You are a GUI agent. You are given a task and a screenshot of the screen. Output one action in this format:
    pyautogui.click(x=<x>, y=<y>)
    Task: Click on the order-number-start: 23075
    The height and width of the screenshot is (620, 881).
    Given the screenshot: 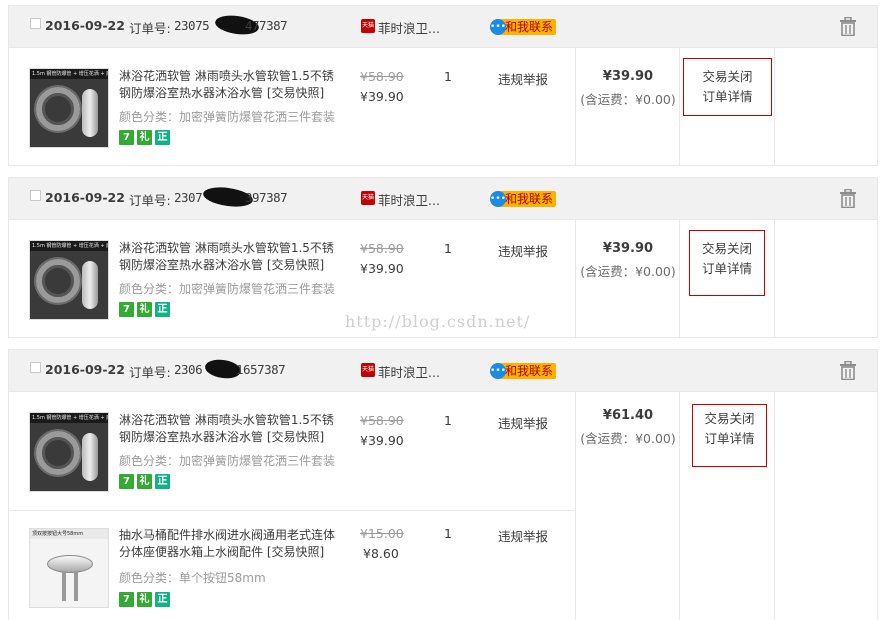 What is the action you would take?
    pyautogui.click(x=192, y=25)
    